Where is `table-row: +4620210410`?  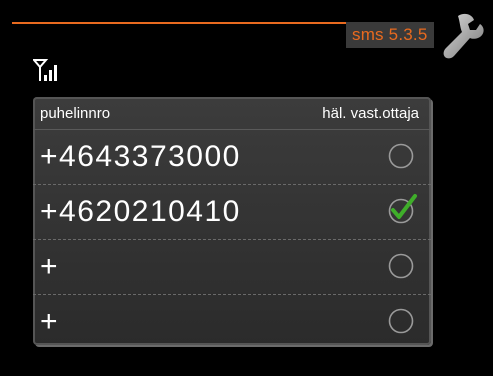
table-row: +4620210410 is located at coordinates (232, 212).